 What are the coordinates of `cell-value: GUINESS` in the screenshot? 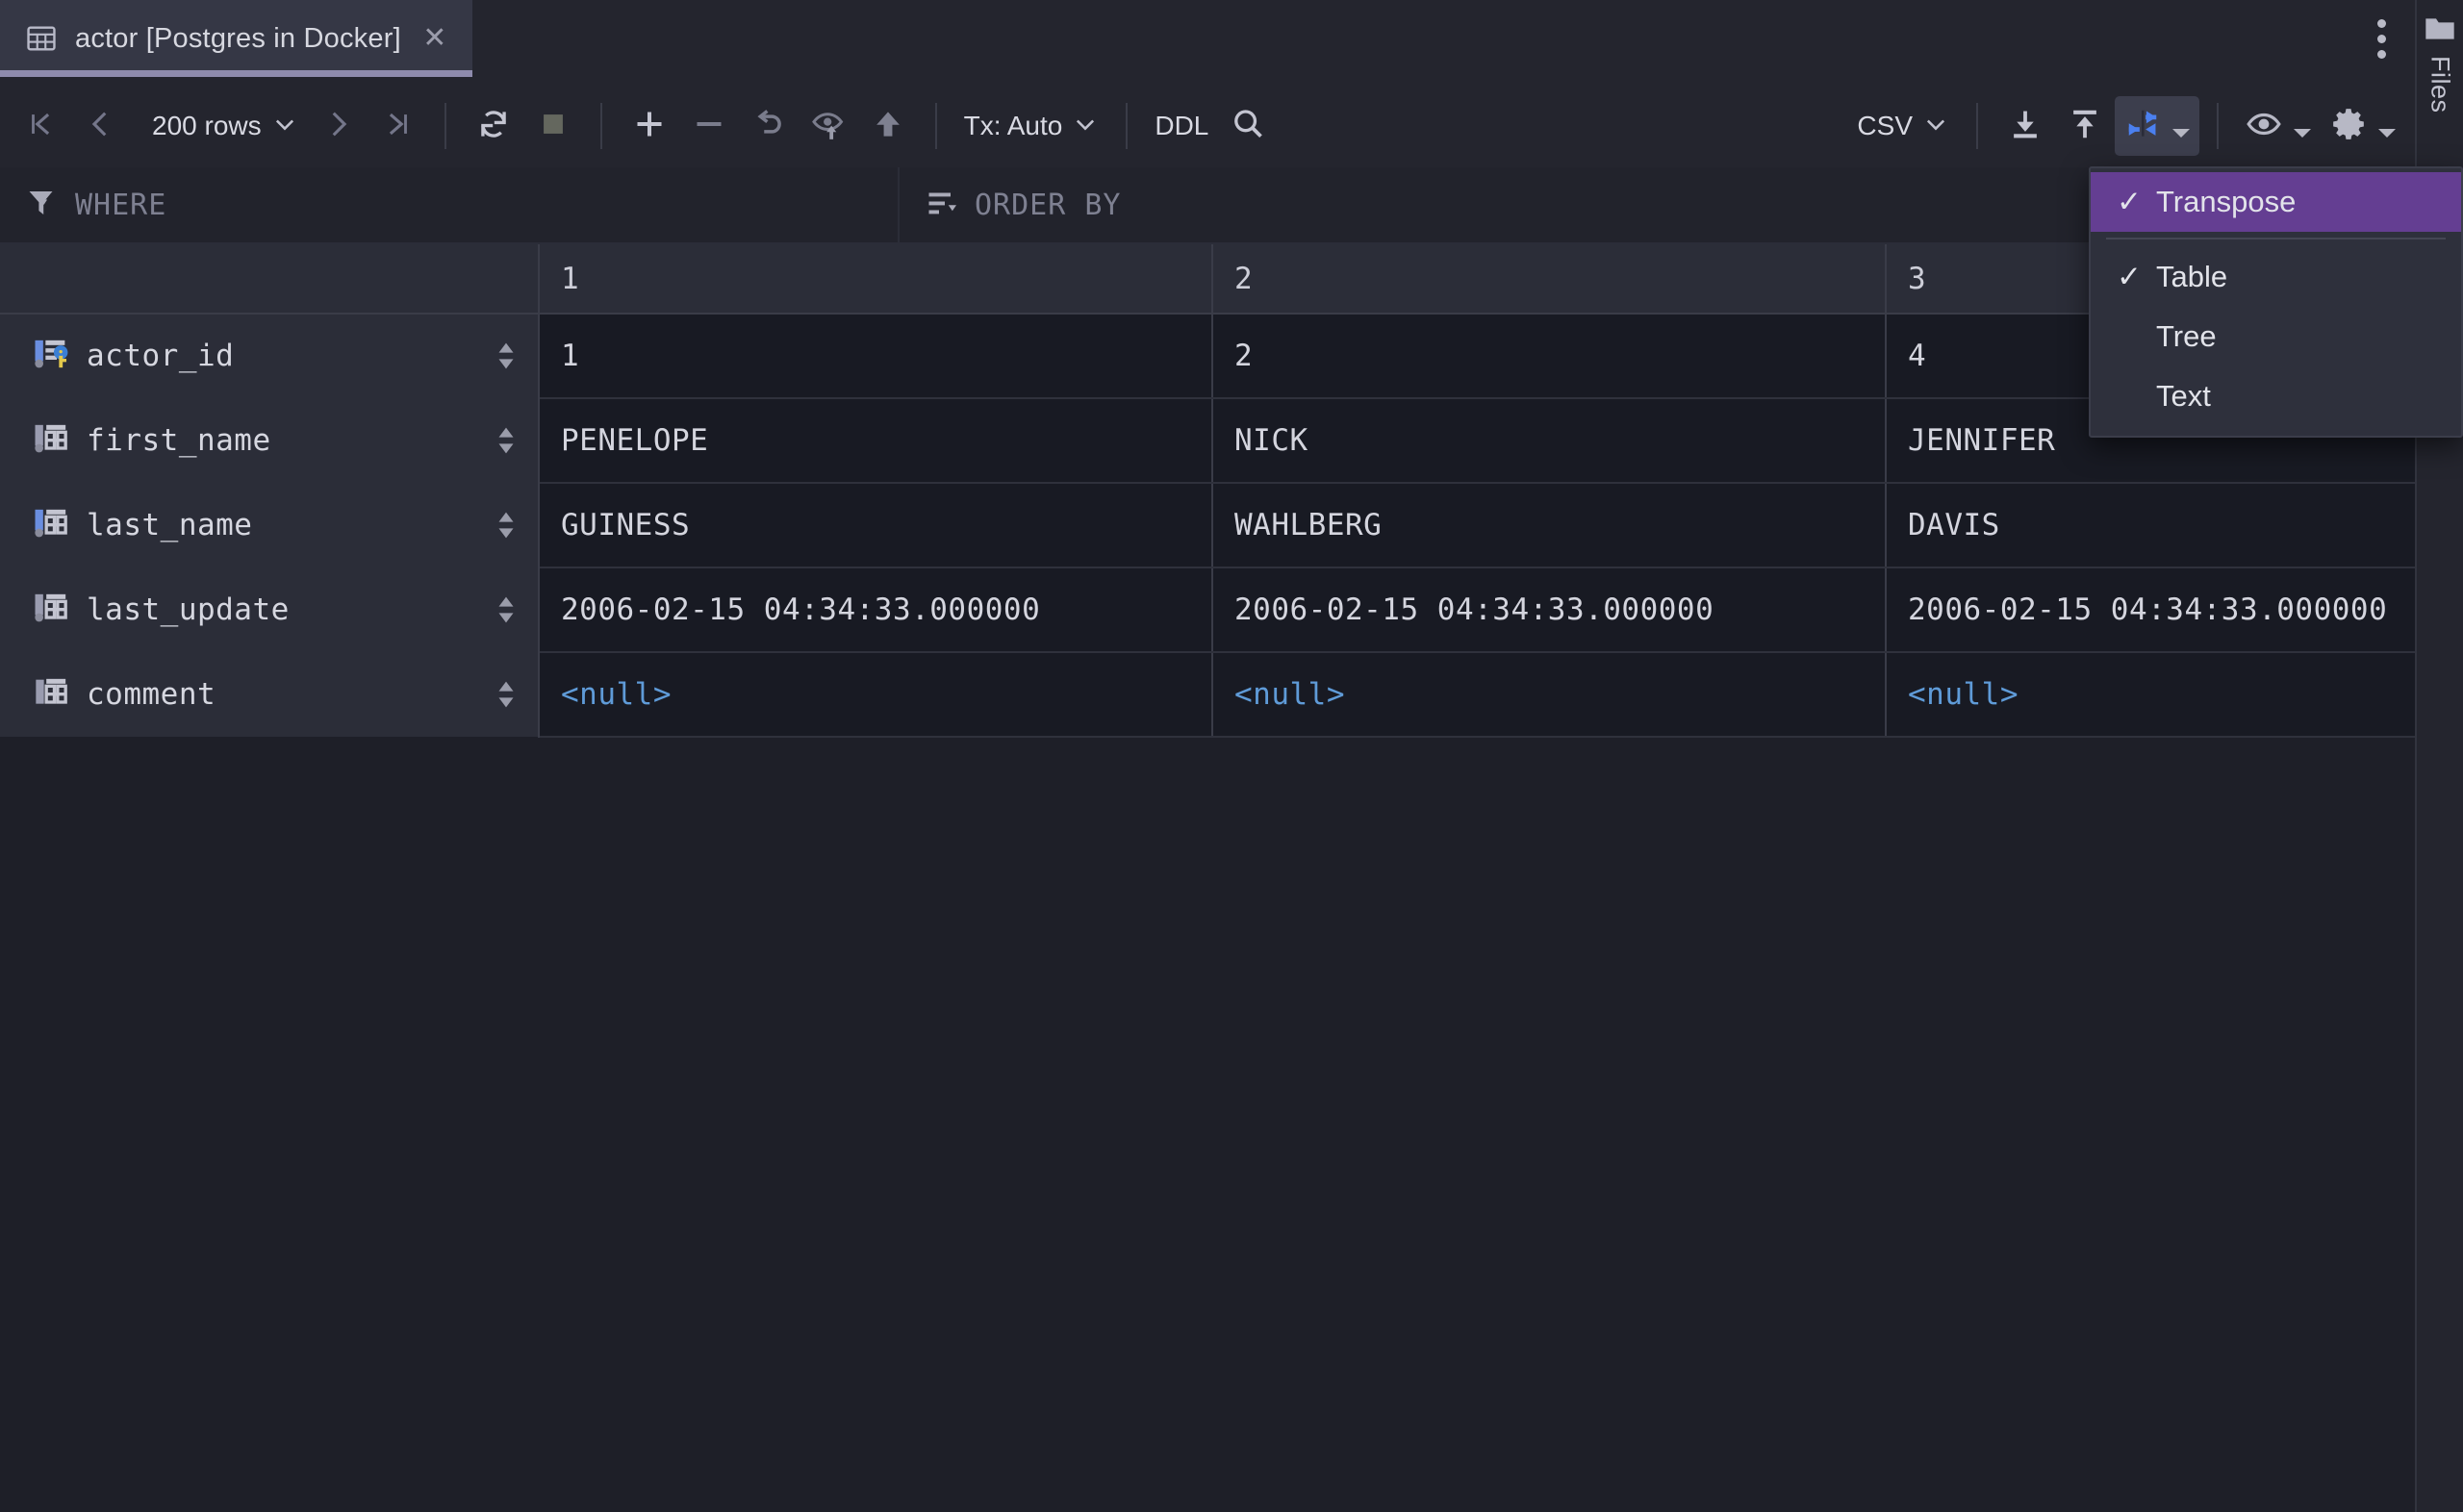 It's located at (626, 525).